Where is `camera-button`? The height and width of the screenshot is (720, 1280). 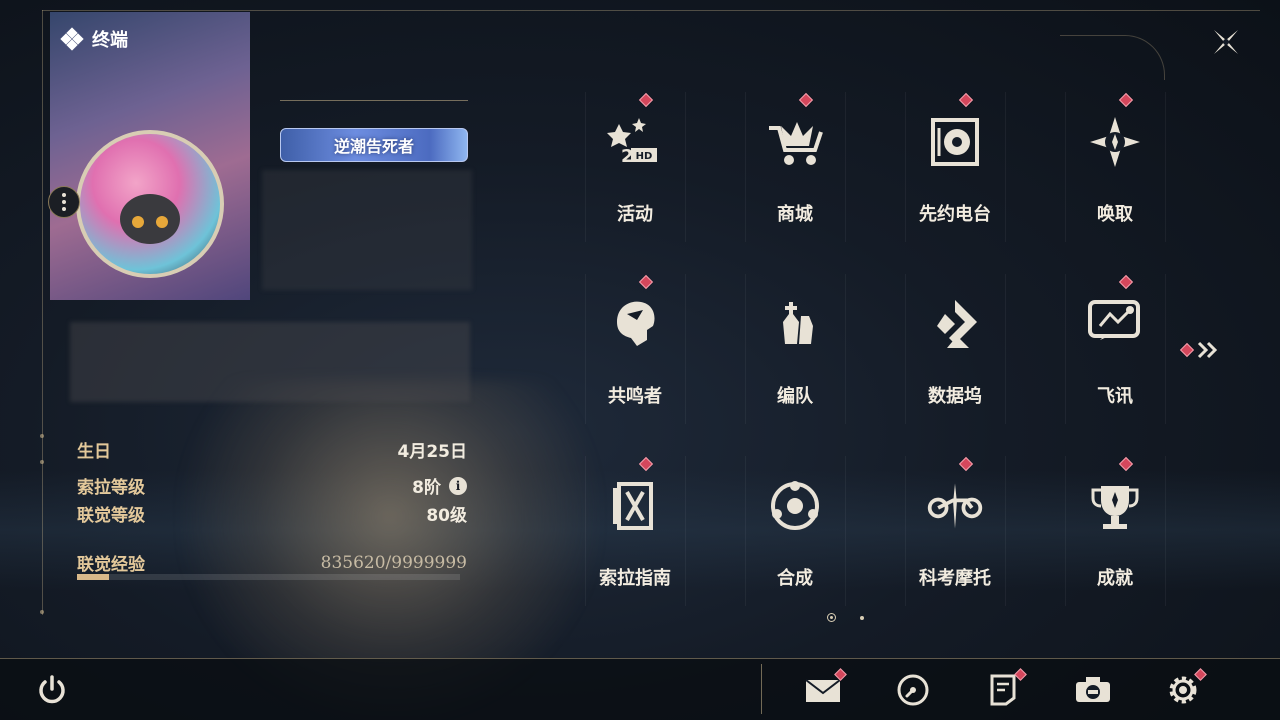
camera-button is located at coordinates (1093, 690).